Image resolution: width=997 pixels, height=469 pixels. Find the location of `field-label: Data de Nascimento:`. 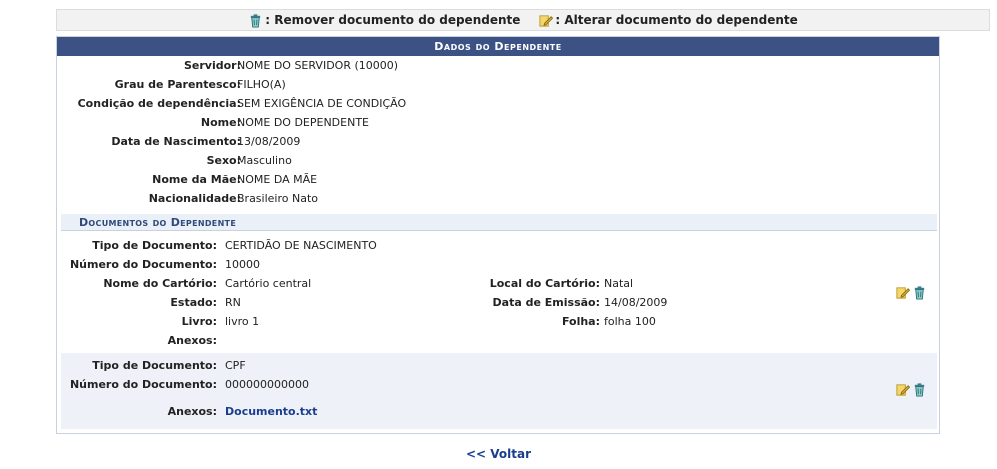

field-label: Data de Nascimento: is located at coordinates (176, 141).